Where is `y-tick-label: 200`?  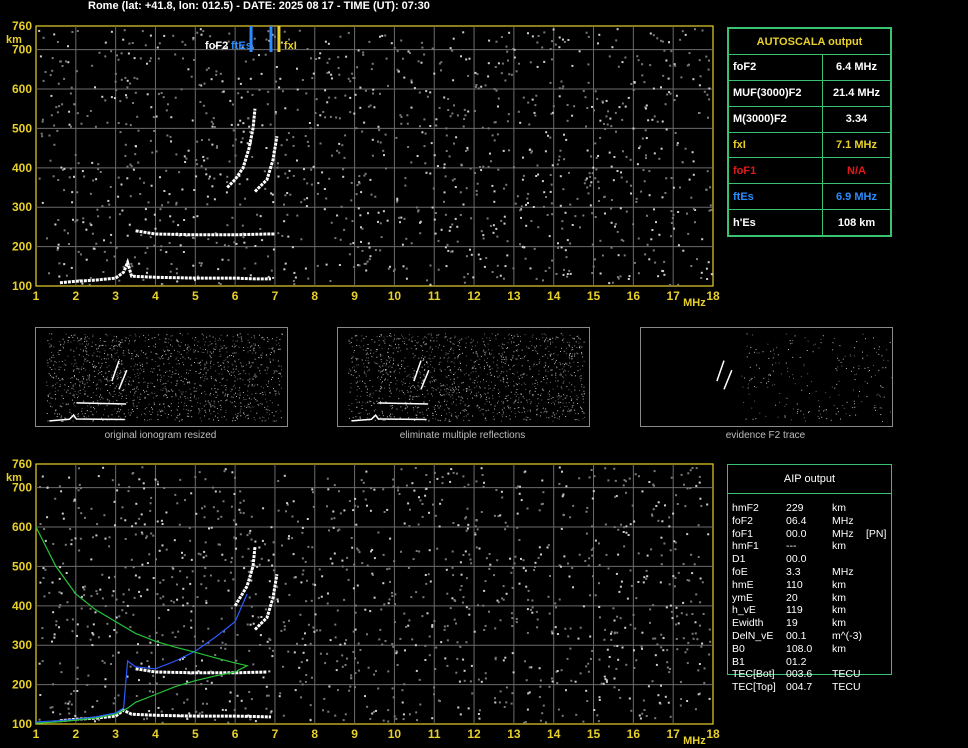
y-tick-label: 200 is located at coordinates (22, 247).